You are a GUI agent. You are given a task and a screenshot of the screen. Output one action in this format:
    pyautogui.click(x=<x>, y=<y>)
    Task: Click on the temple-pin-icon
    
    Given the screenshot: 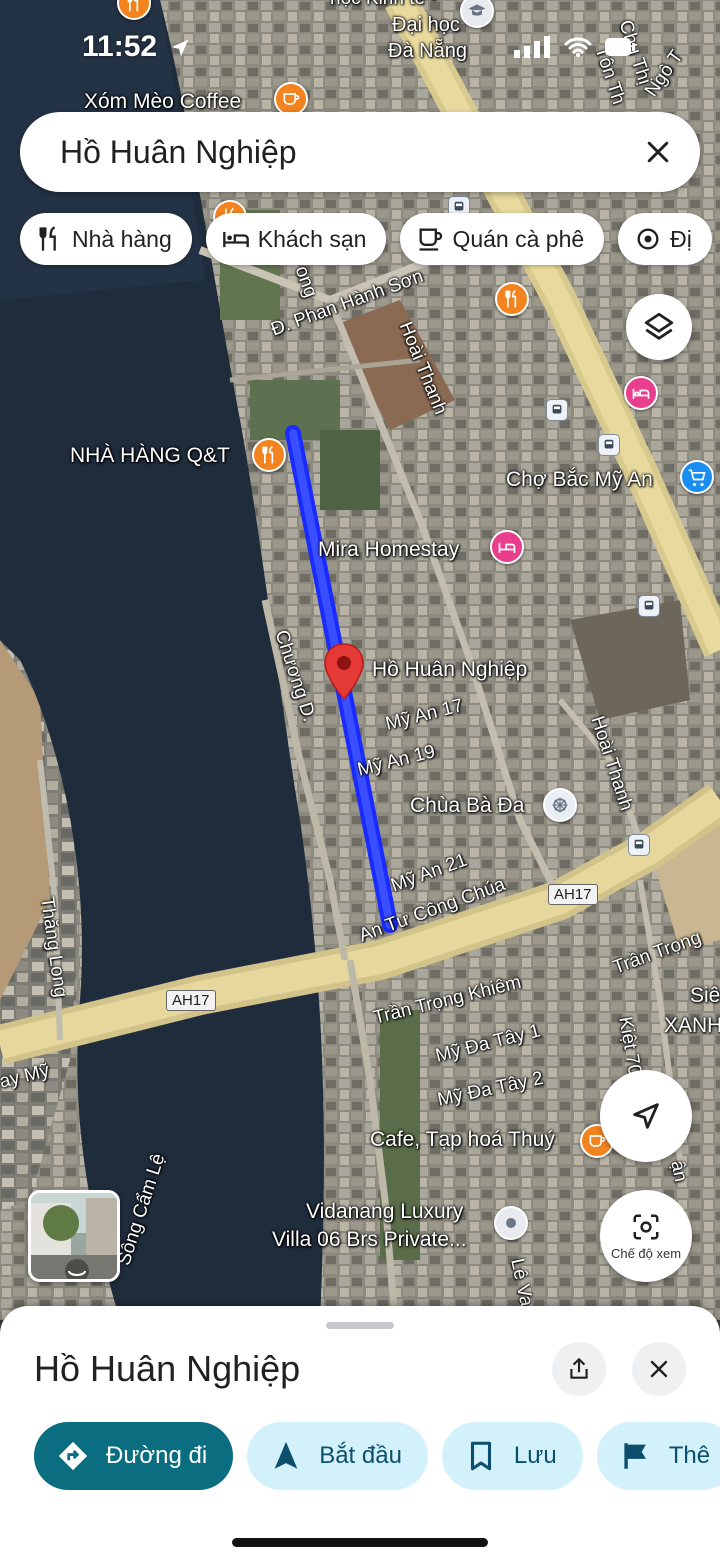 What is the action you would take?
    pyautogui.click(x=560, y=805)
    